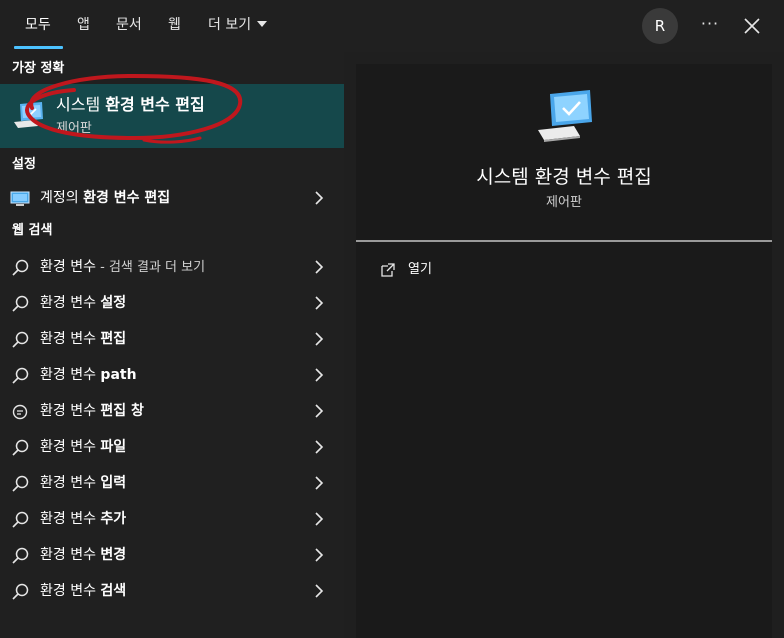 Image resolution: width=784 pixels, height=638 pixels. Describe the element at coordinates (127, 198) in the screenshot. I see `settings-result-bold: 환경 변수 편집` at that location.